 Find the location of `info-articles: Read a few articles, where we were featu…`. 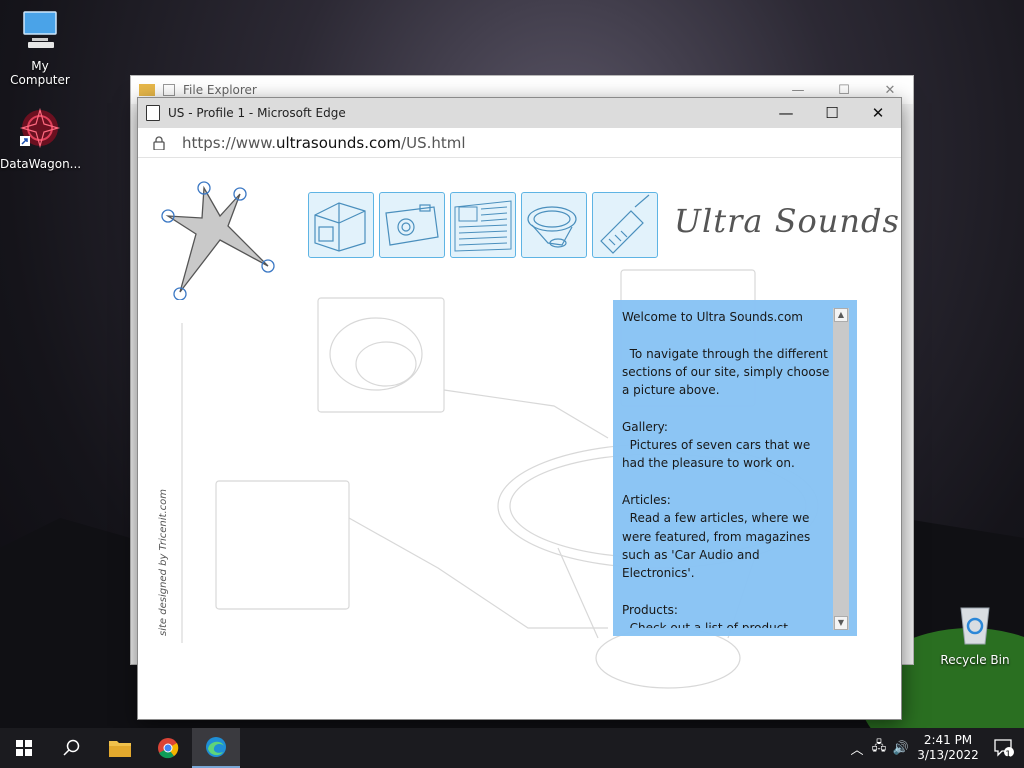

info-articles: Read a few articles, where we were featu… is located at coordinates (718, 546).